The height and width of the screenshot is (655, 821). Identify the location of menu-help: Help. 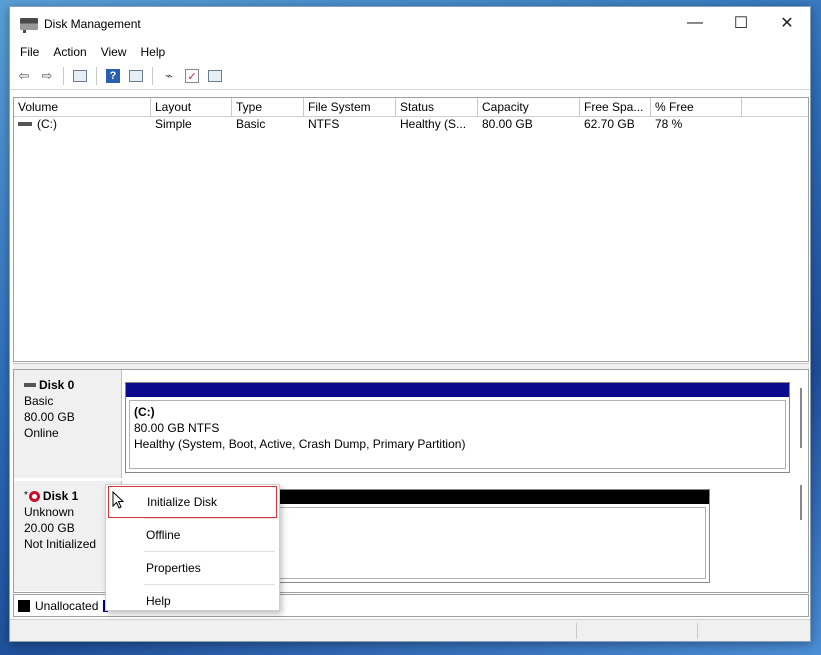
(153, 52).